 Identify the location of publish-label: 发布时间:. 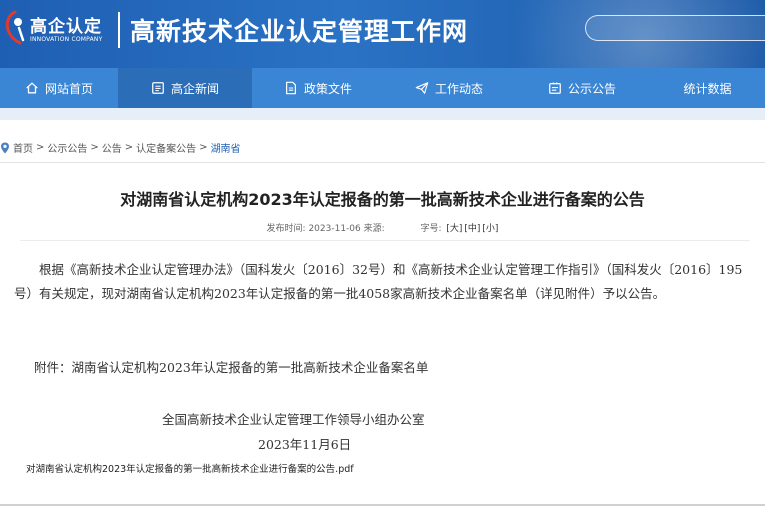
(286, 229).